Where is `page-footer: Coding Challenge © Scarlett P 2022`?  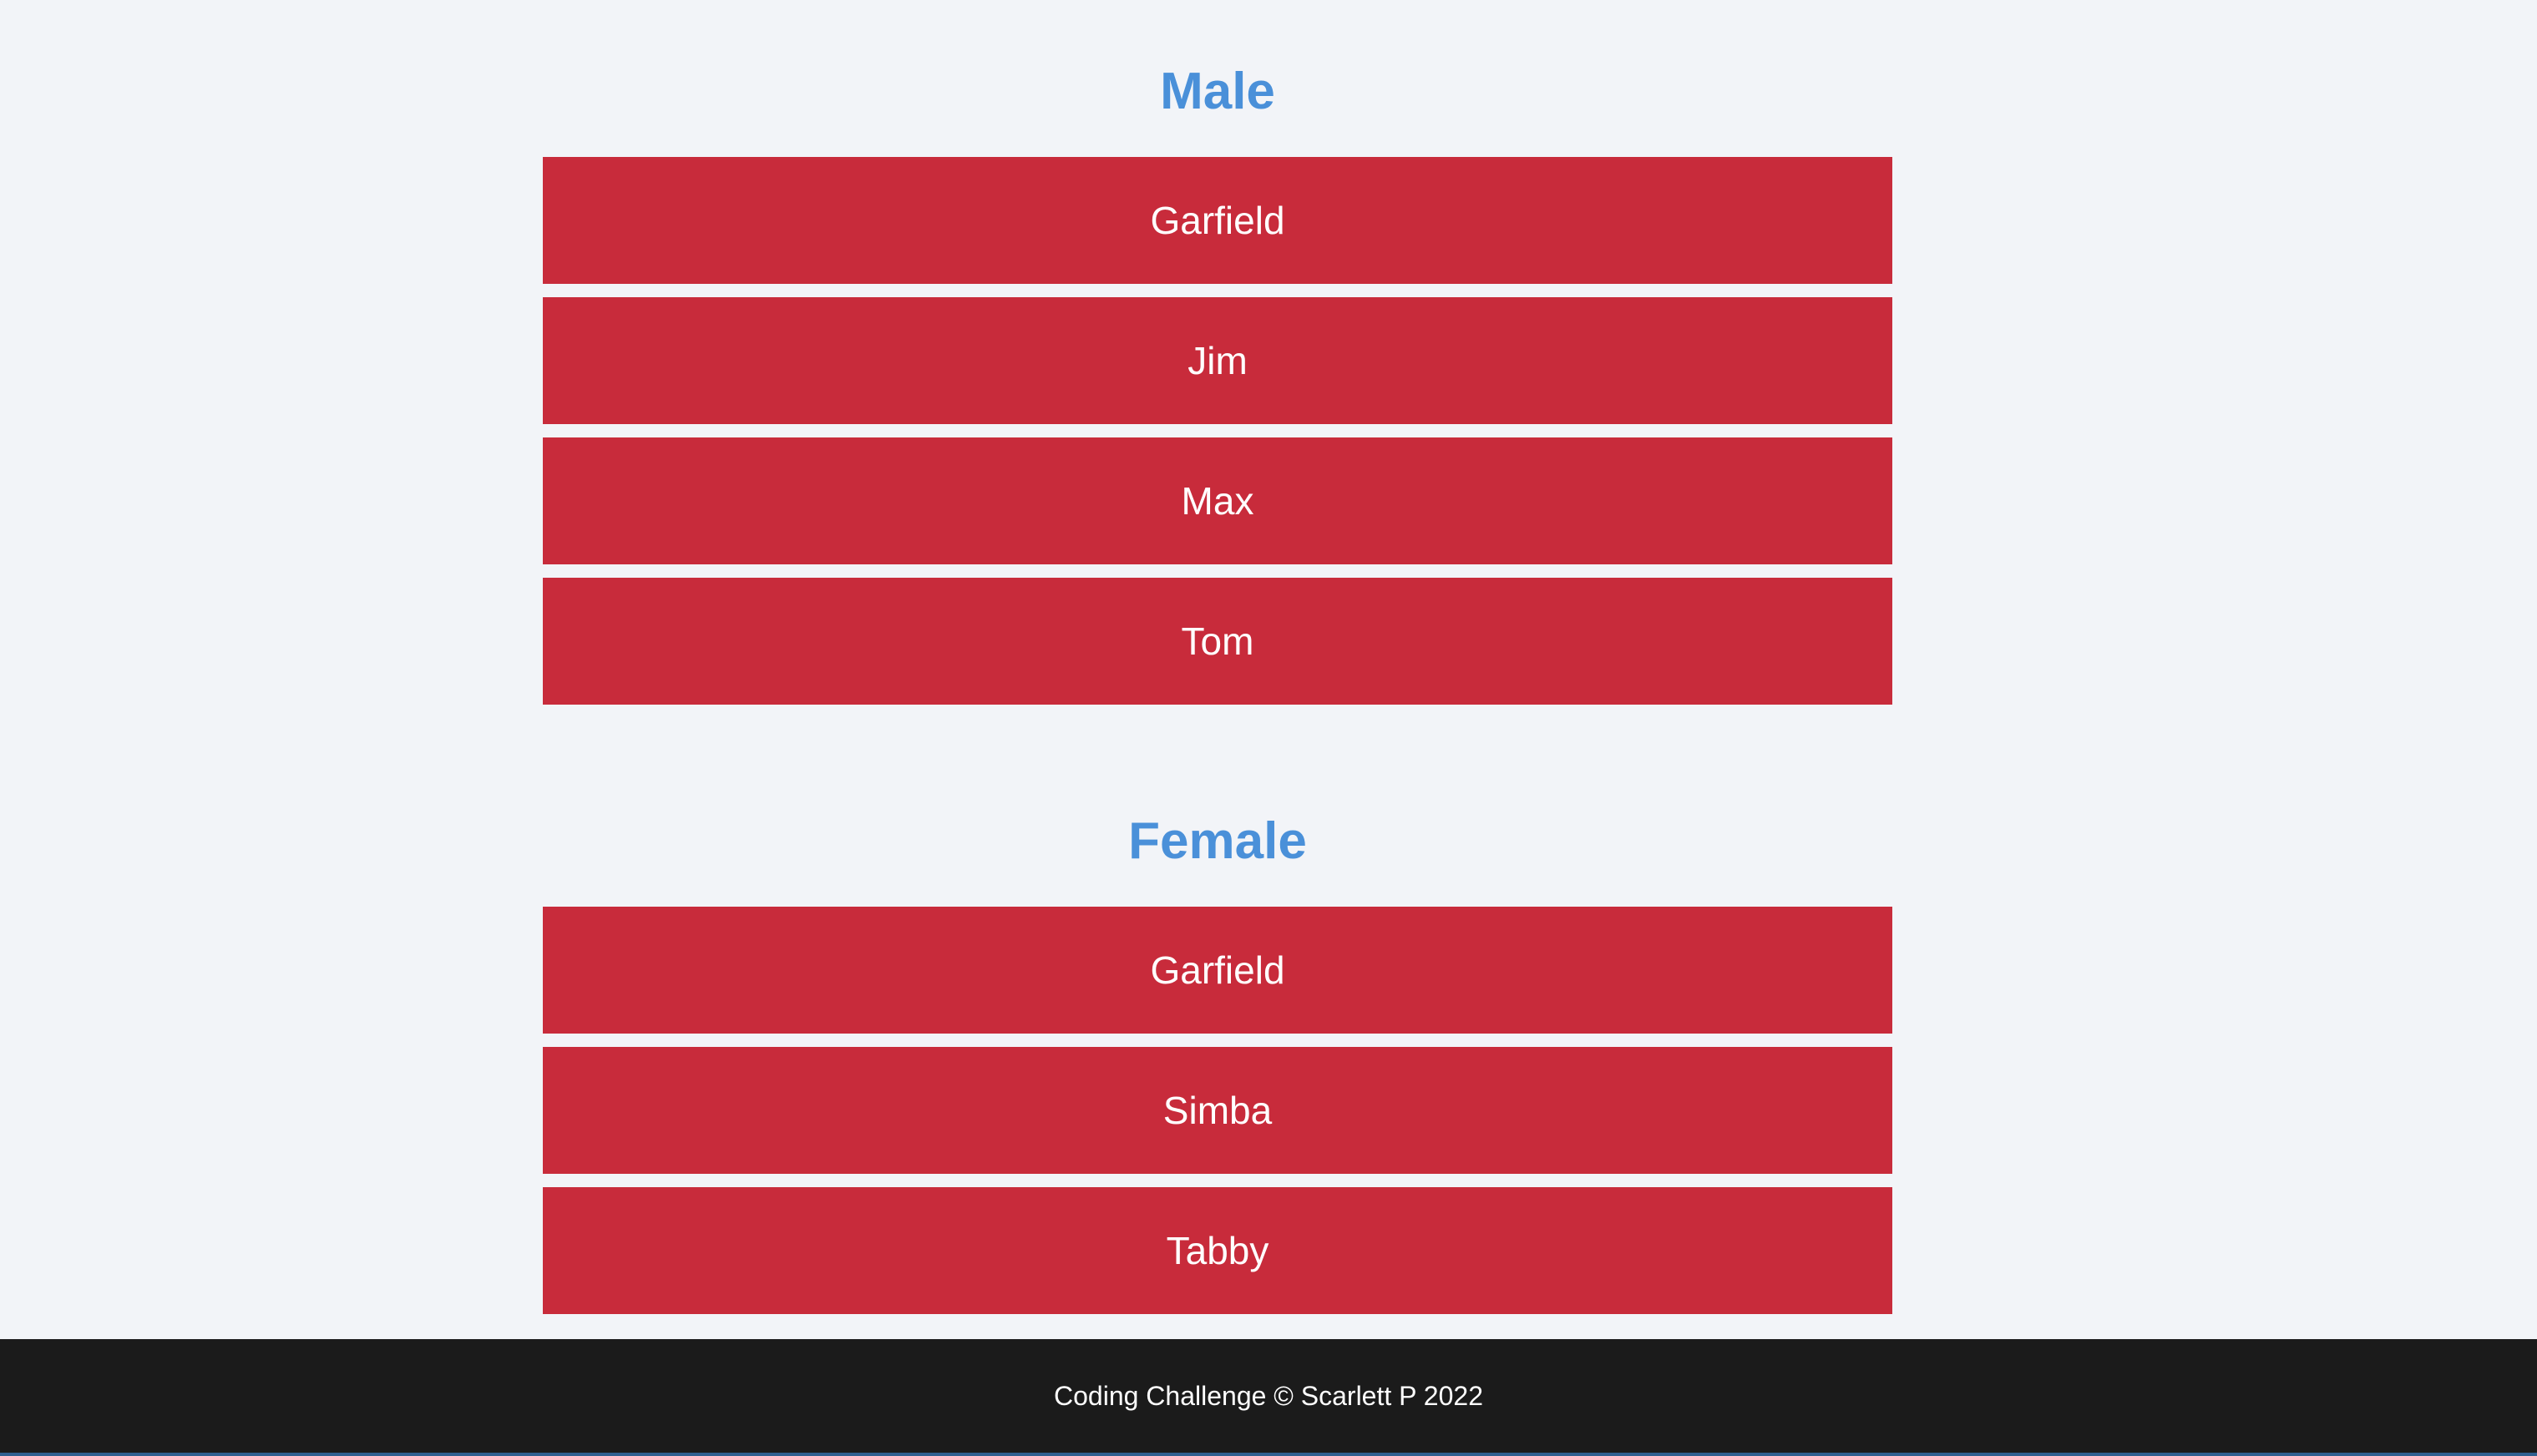
page-footer: Coding Challenge © Scarlett P 2022 is located at coordinates (1269, 1397).